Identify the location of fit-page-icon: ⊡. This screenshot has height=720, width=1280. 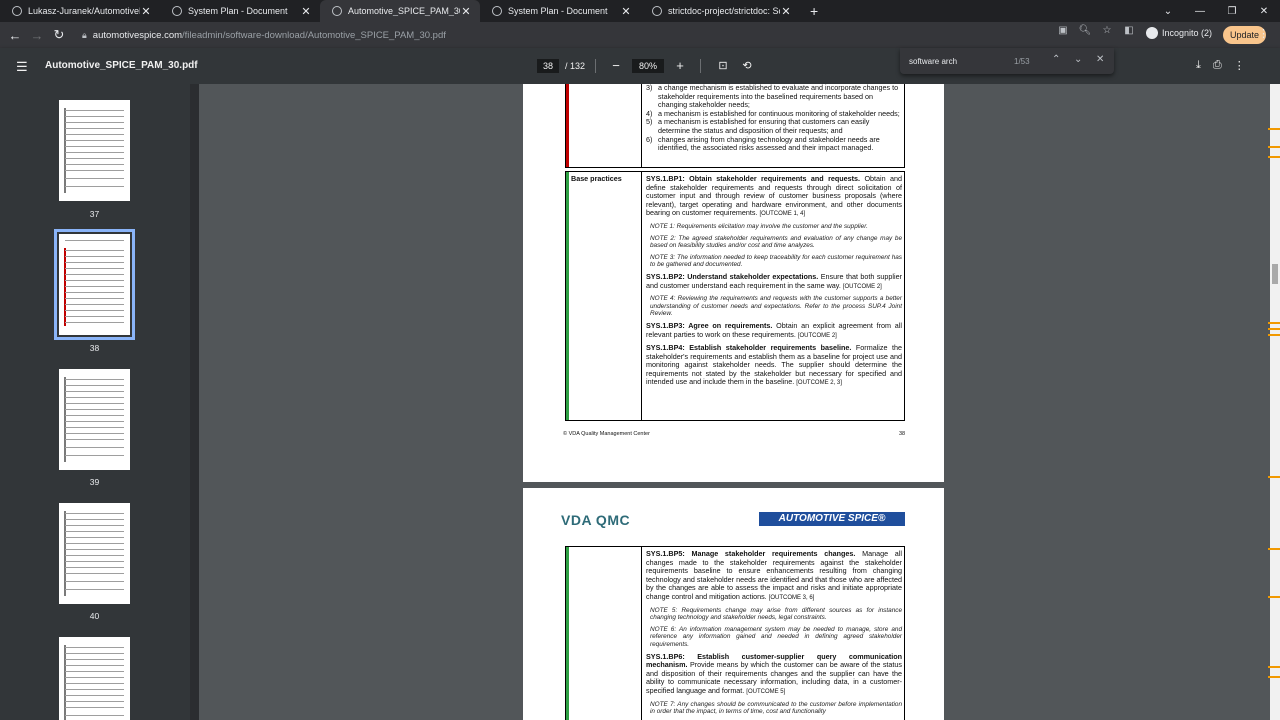
(723, 65).